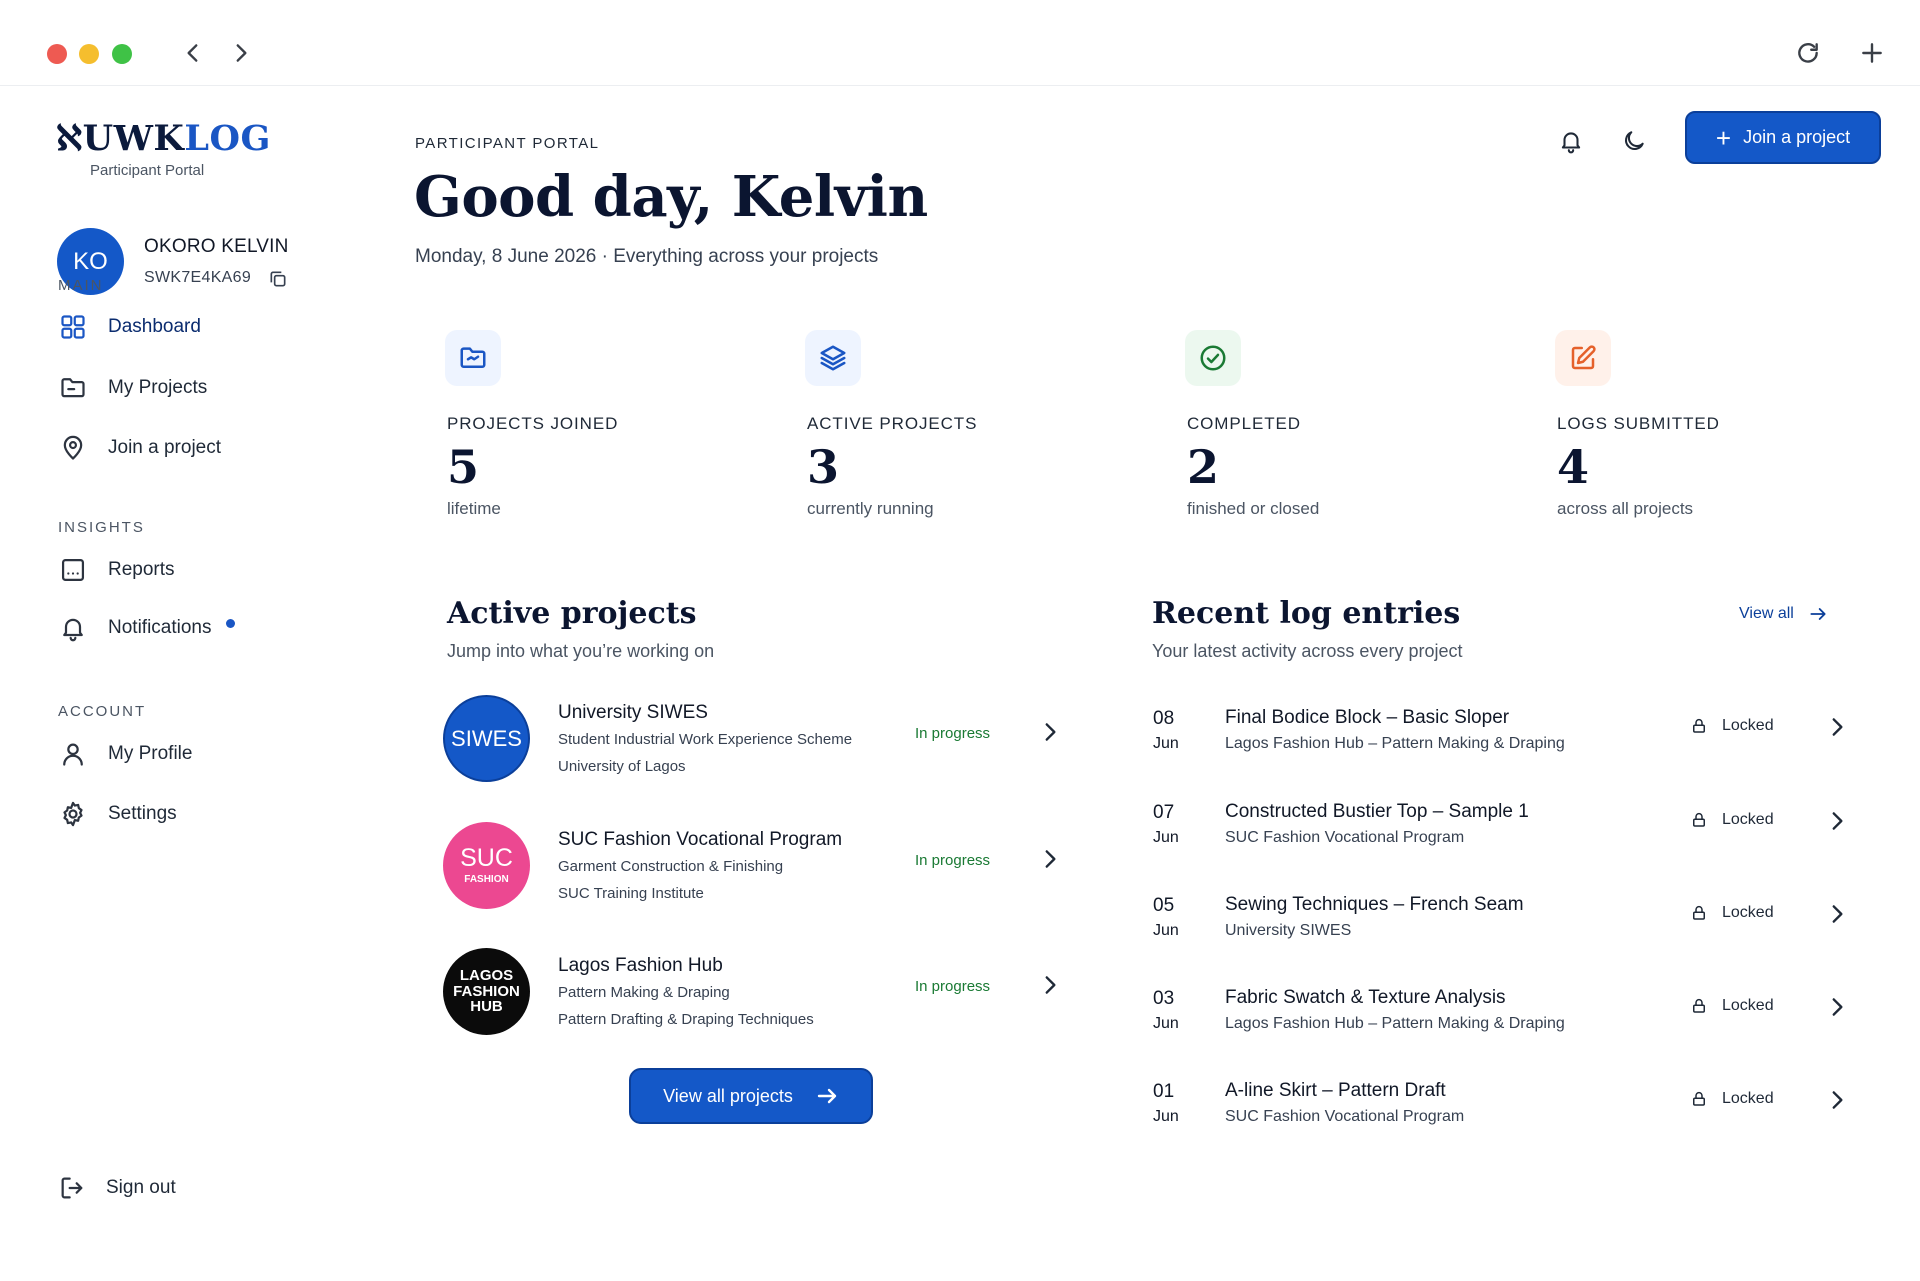  What do you see at coordinates (463, 467) in the screenshot?
I see `stat-value: 5` at bounding box center [463, 467].